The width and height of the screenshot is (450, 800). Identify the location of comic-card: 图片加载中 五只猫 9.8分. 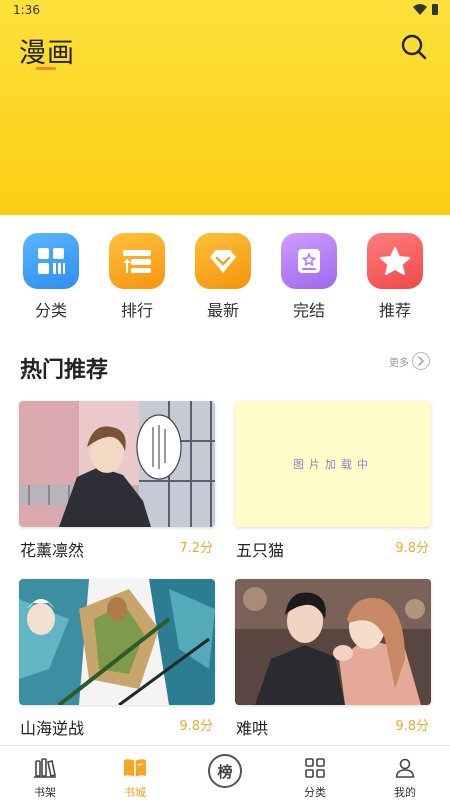
(333, 481).